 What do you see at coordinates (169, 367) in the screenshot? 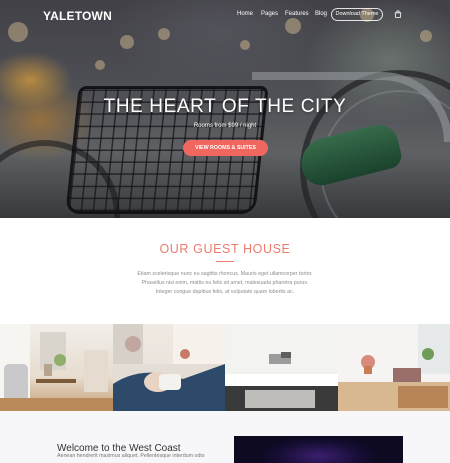
I see `gallery-photo-coffee` at bounding box center [169, 367].